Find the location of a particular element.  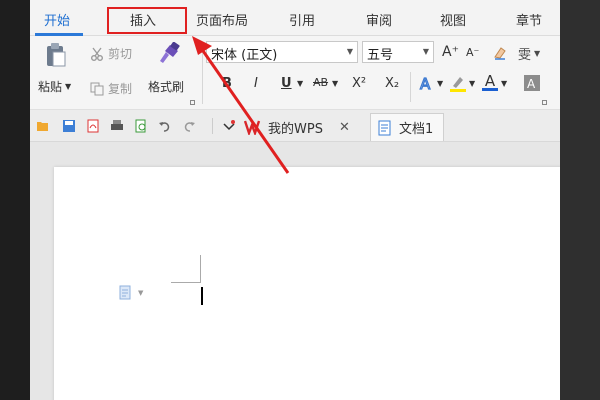

toolbar-separator is located at coordinates (212, 126).